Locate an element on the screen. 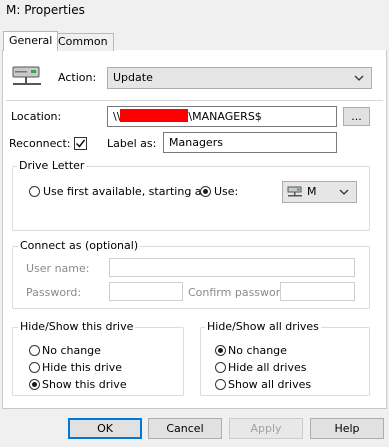  drive-letter-group-label: Drive Letter is located at coordinates (52, 165).